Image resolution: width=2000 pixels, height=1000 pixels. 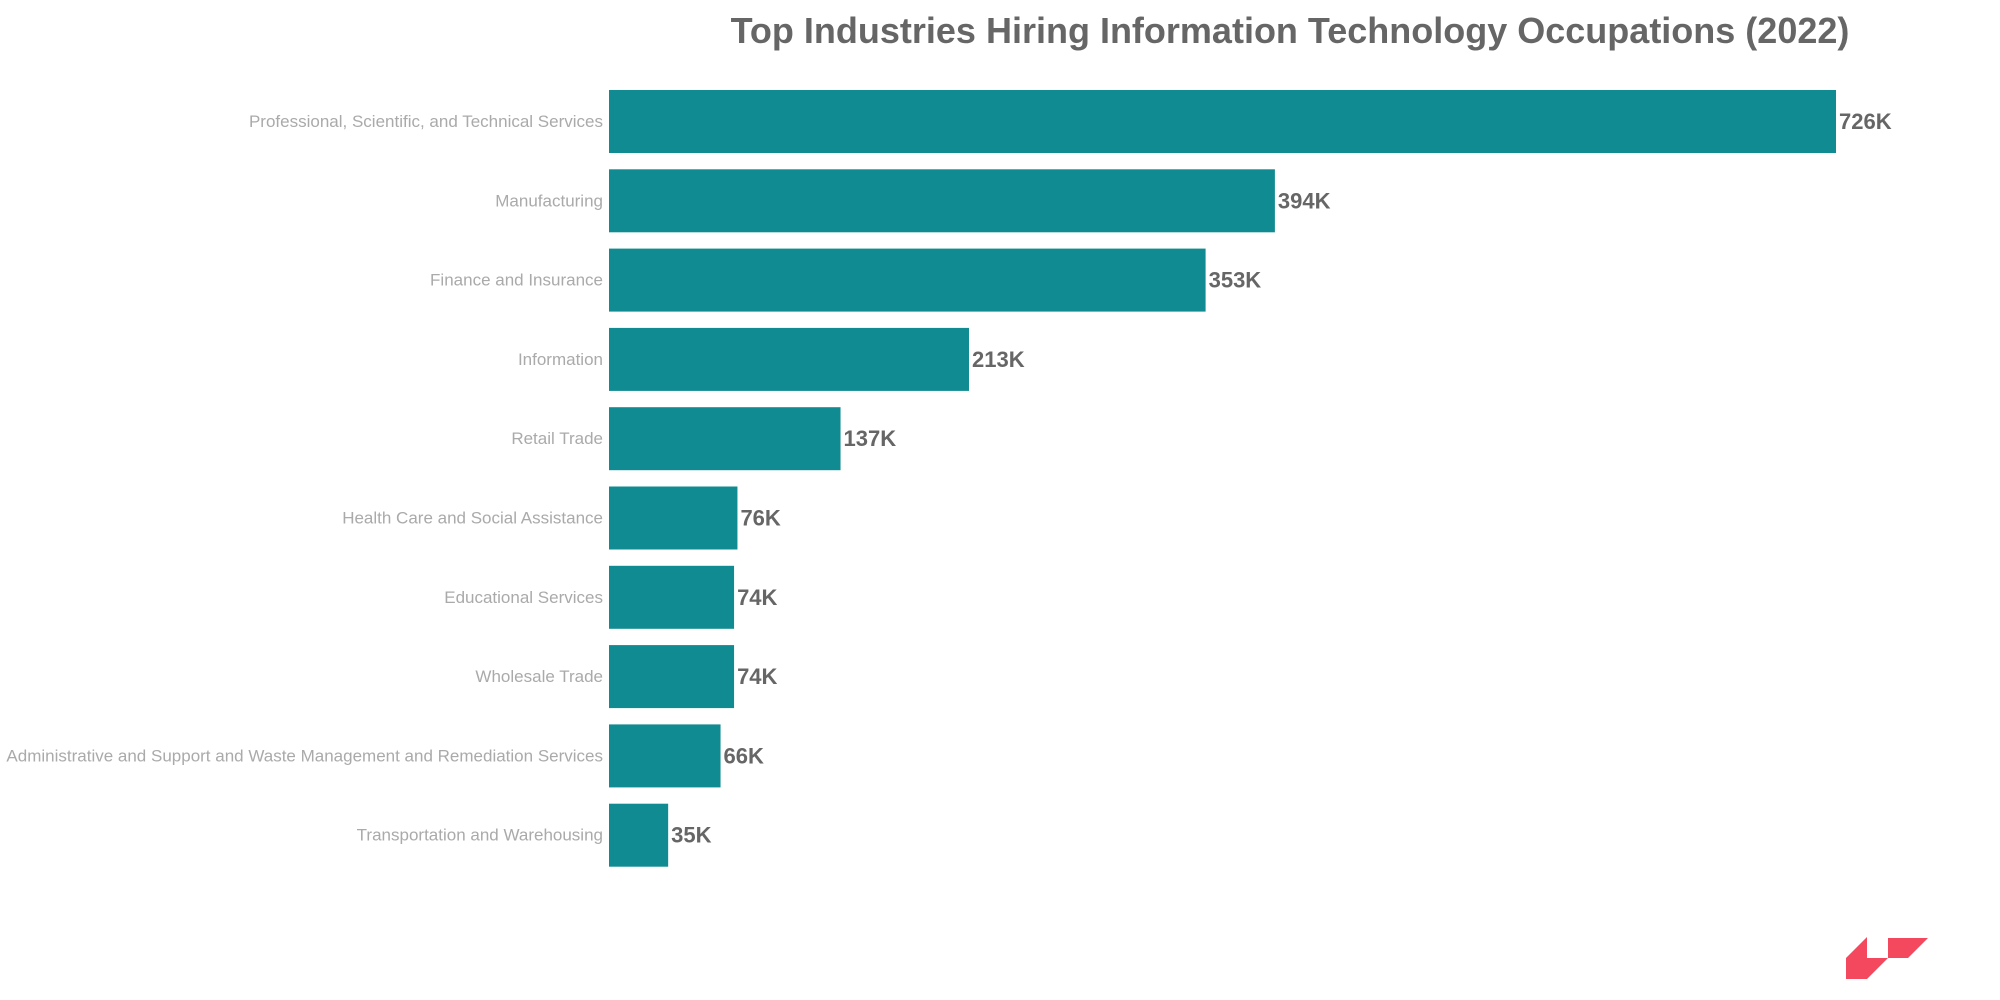 What do you see at coordinates (1304, 200) in the screenshot?
I see `value-label-1: 394K` at bounding box center [1304, 200].